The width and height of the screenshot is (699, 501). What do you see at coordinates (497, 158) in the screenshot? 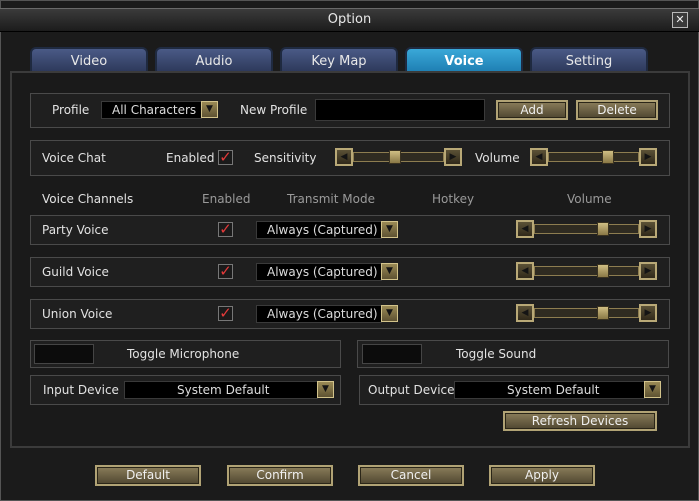
I see `volume-label: Volume` at bounding box center [497, 158].